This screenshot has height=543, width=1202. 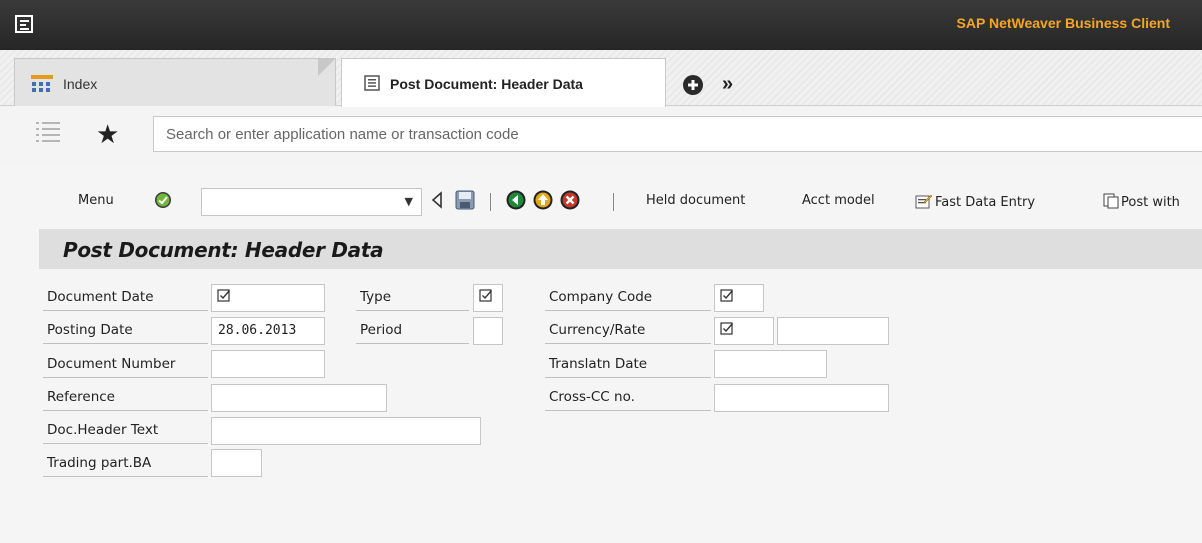 I want to click on period-label: Period, so click(x=412, y=331).